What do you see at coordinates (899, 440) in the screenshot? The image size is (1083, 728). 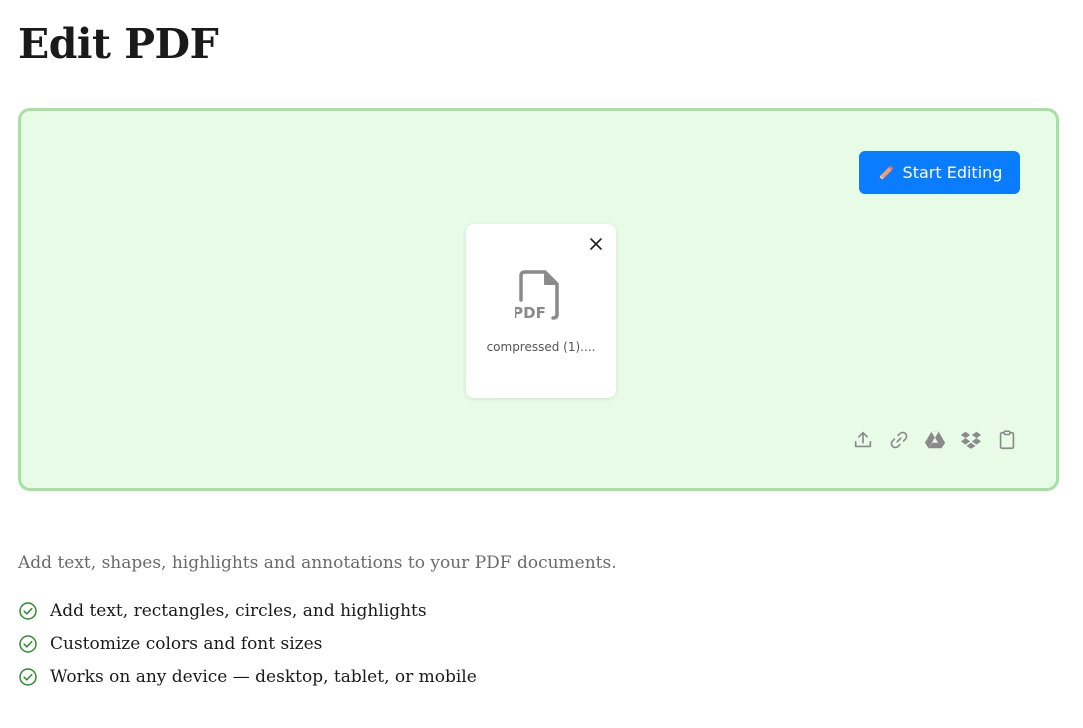 I see `link-icon` at bounding box center [899, 440].